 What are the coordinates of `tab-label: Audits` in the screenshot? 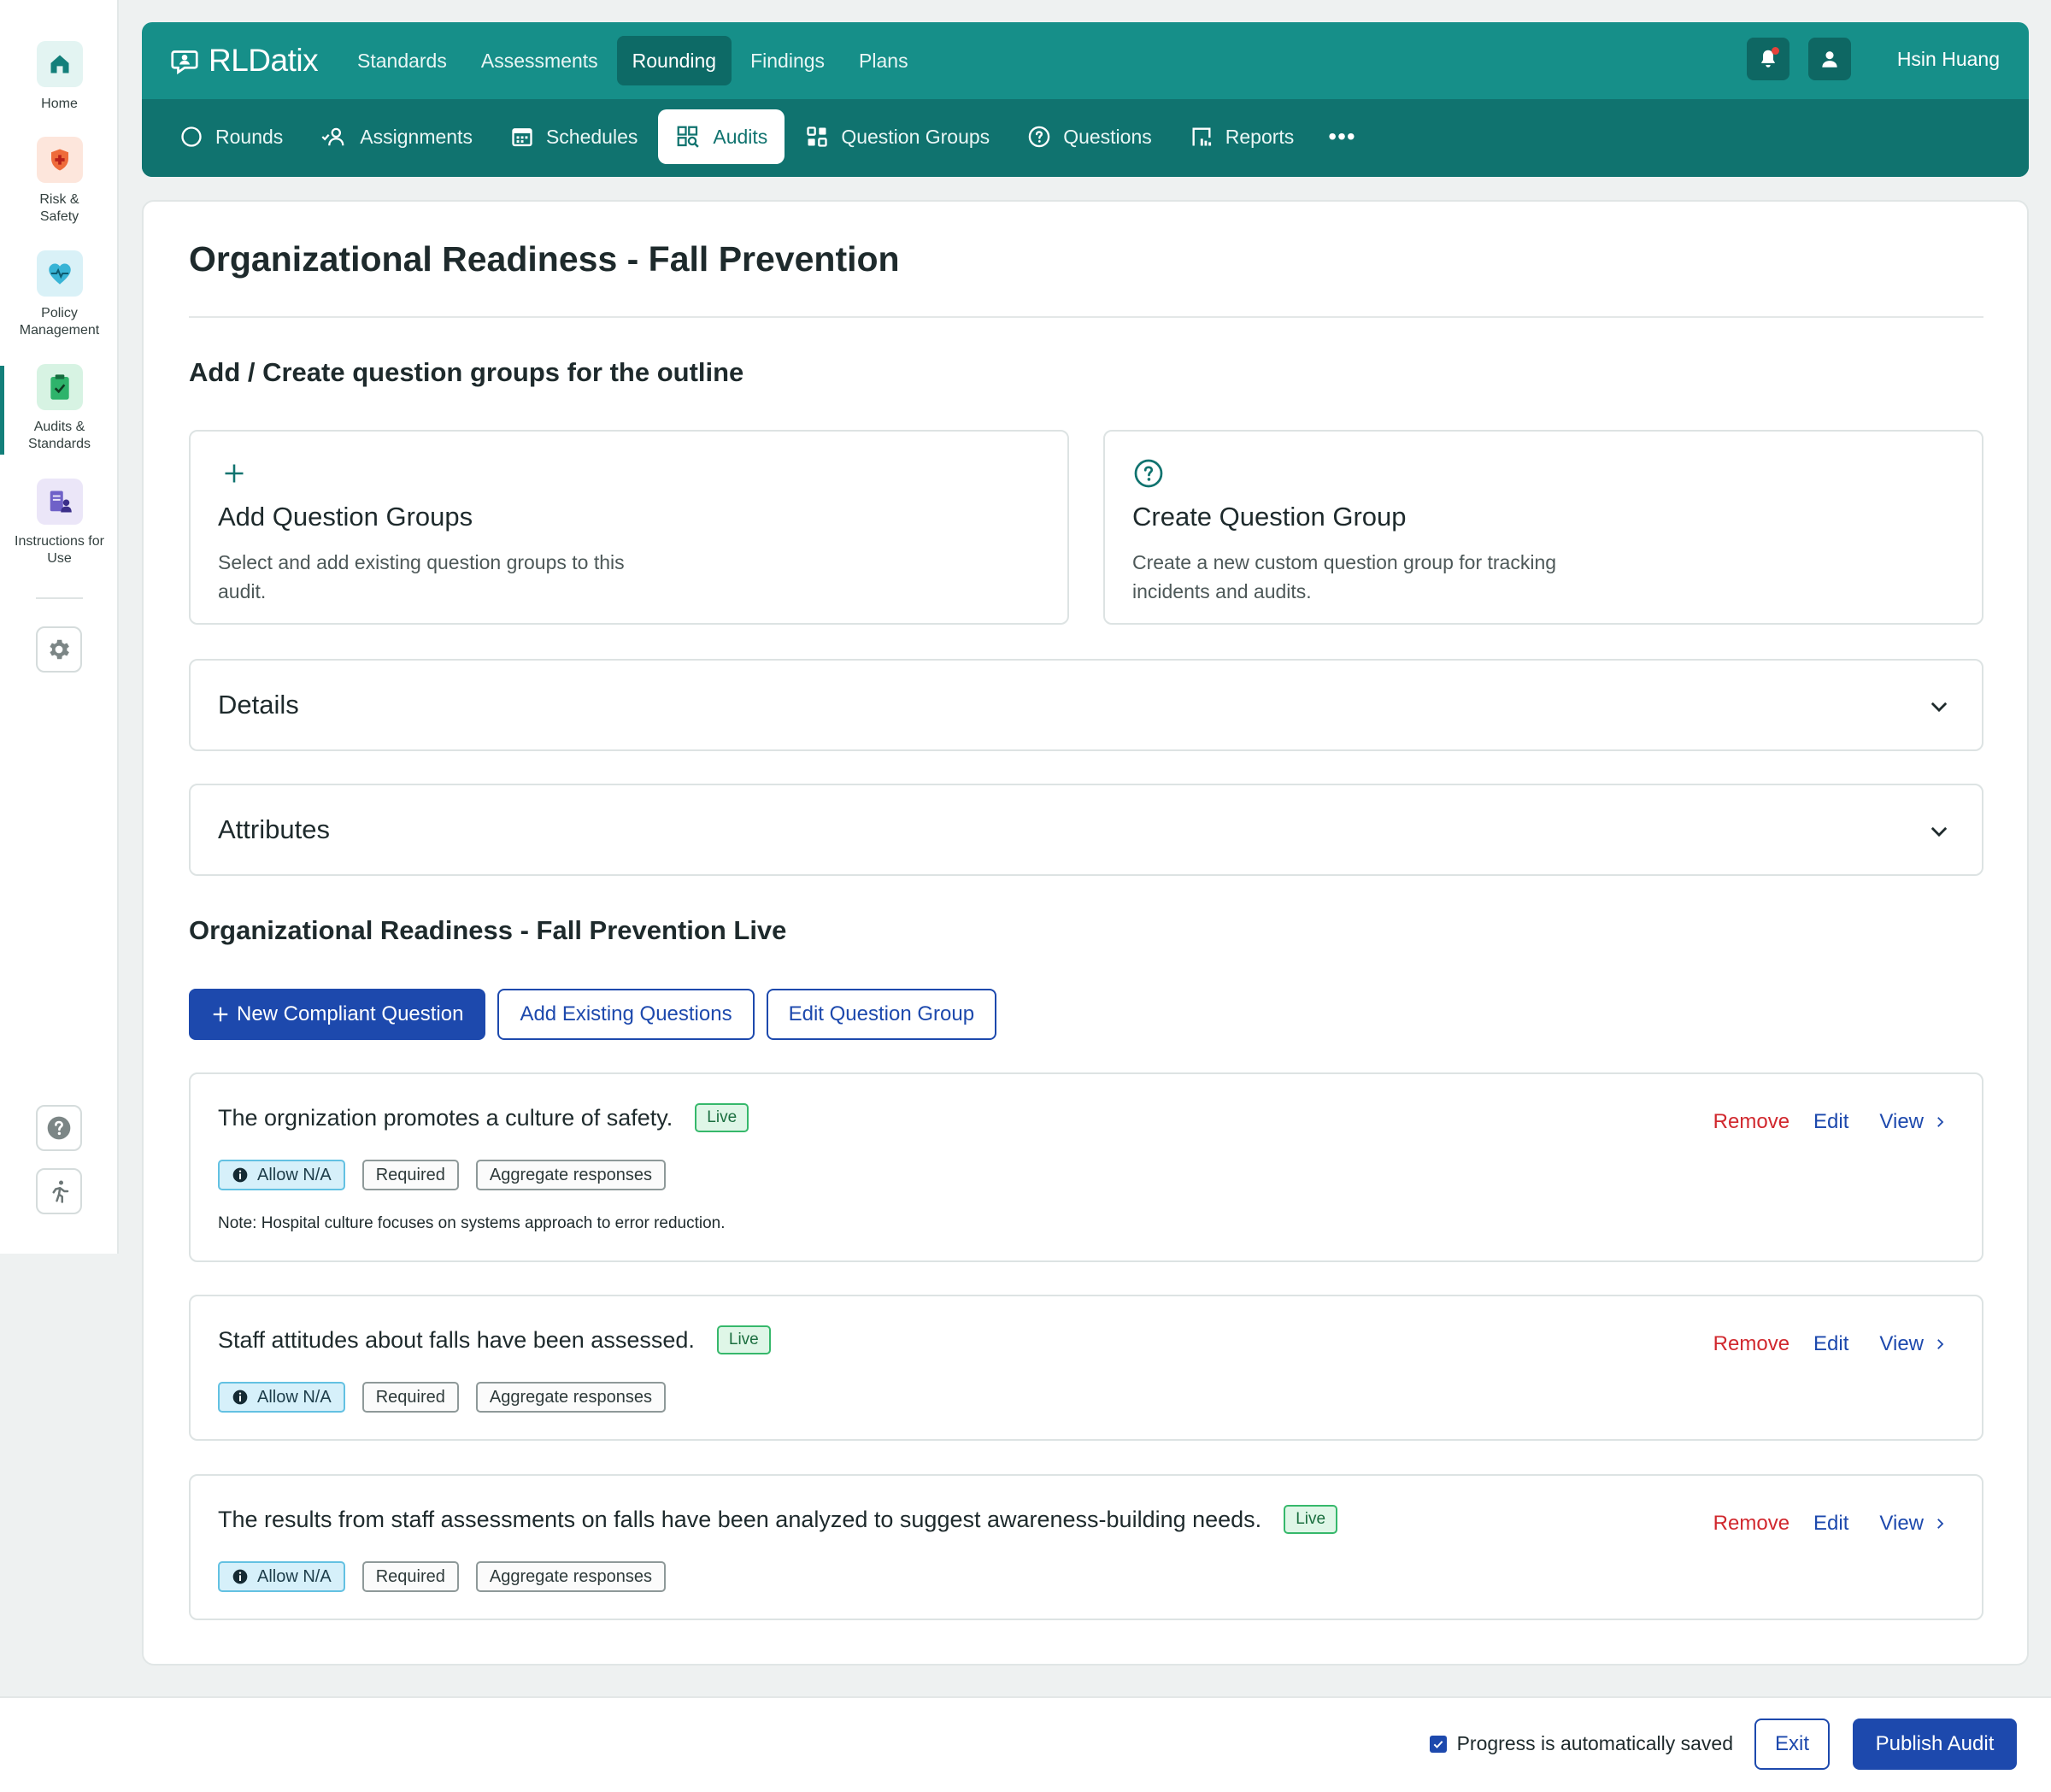 It's located at (740, 136).